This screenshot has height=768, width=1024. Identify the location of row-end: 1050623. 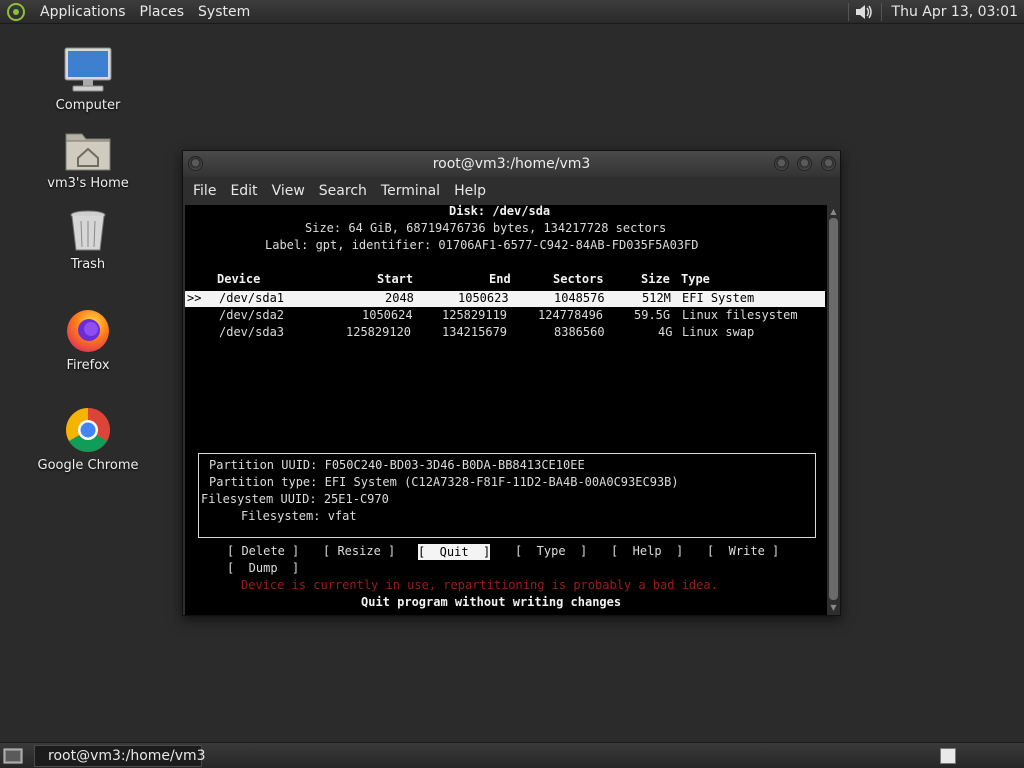
(483, 298).